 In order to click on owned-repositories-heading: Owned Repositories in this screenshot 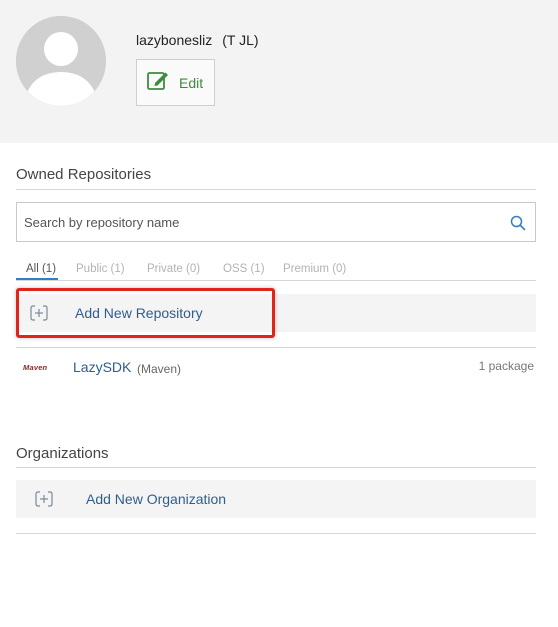, I will do `click(84, 174)`.